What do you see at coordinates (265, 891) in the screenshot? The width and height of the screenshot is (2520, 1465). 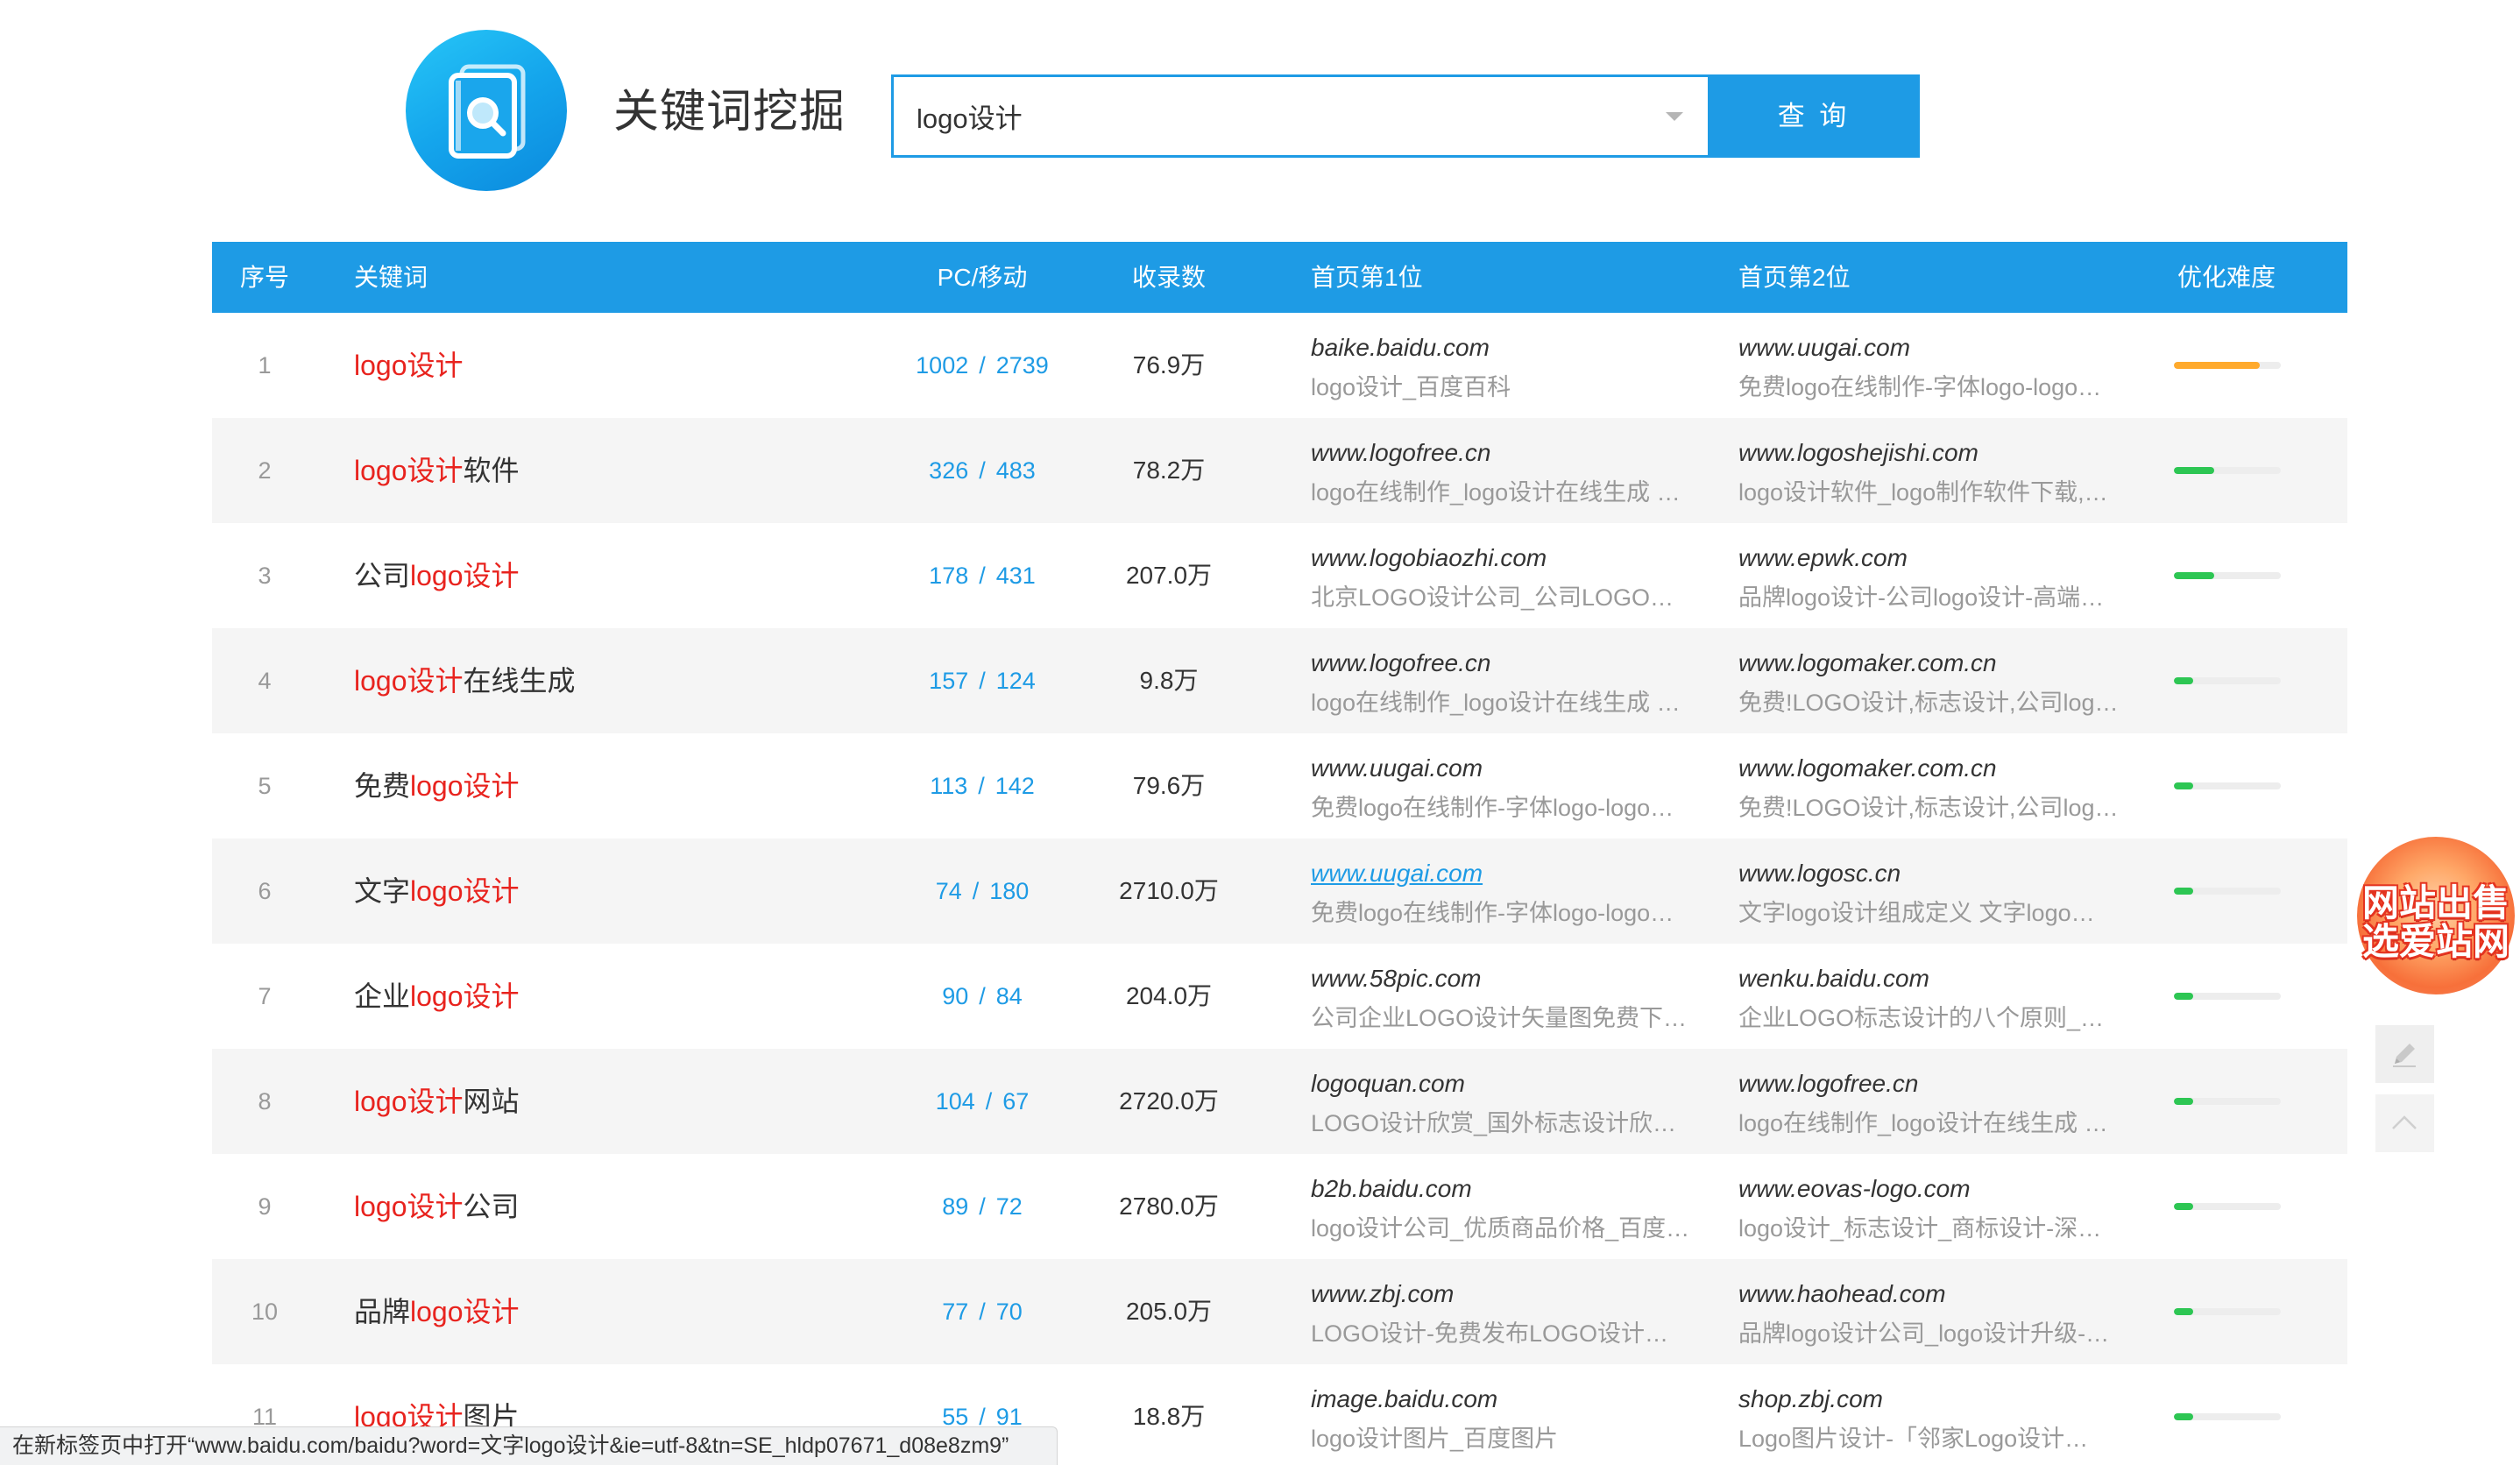 I see `row-index: 6` at bounding box center [265, 891].